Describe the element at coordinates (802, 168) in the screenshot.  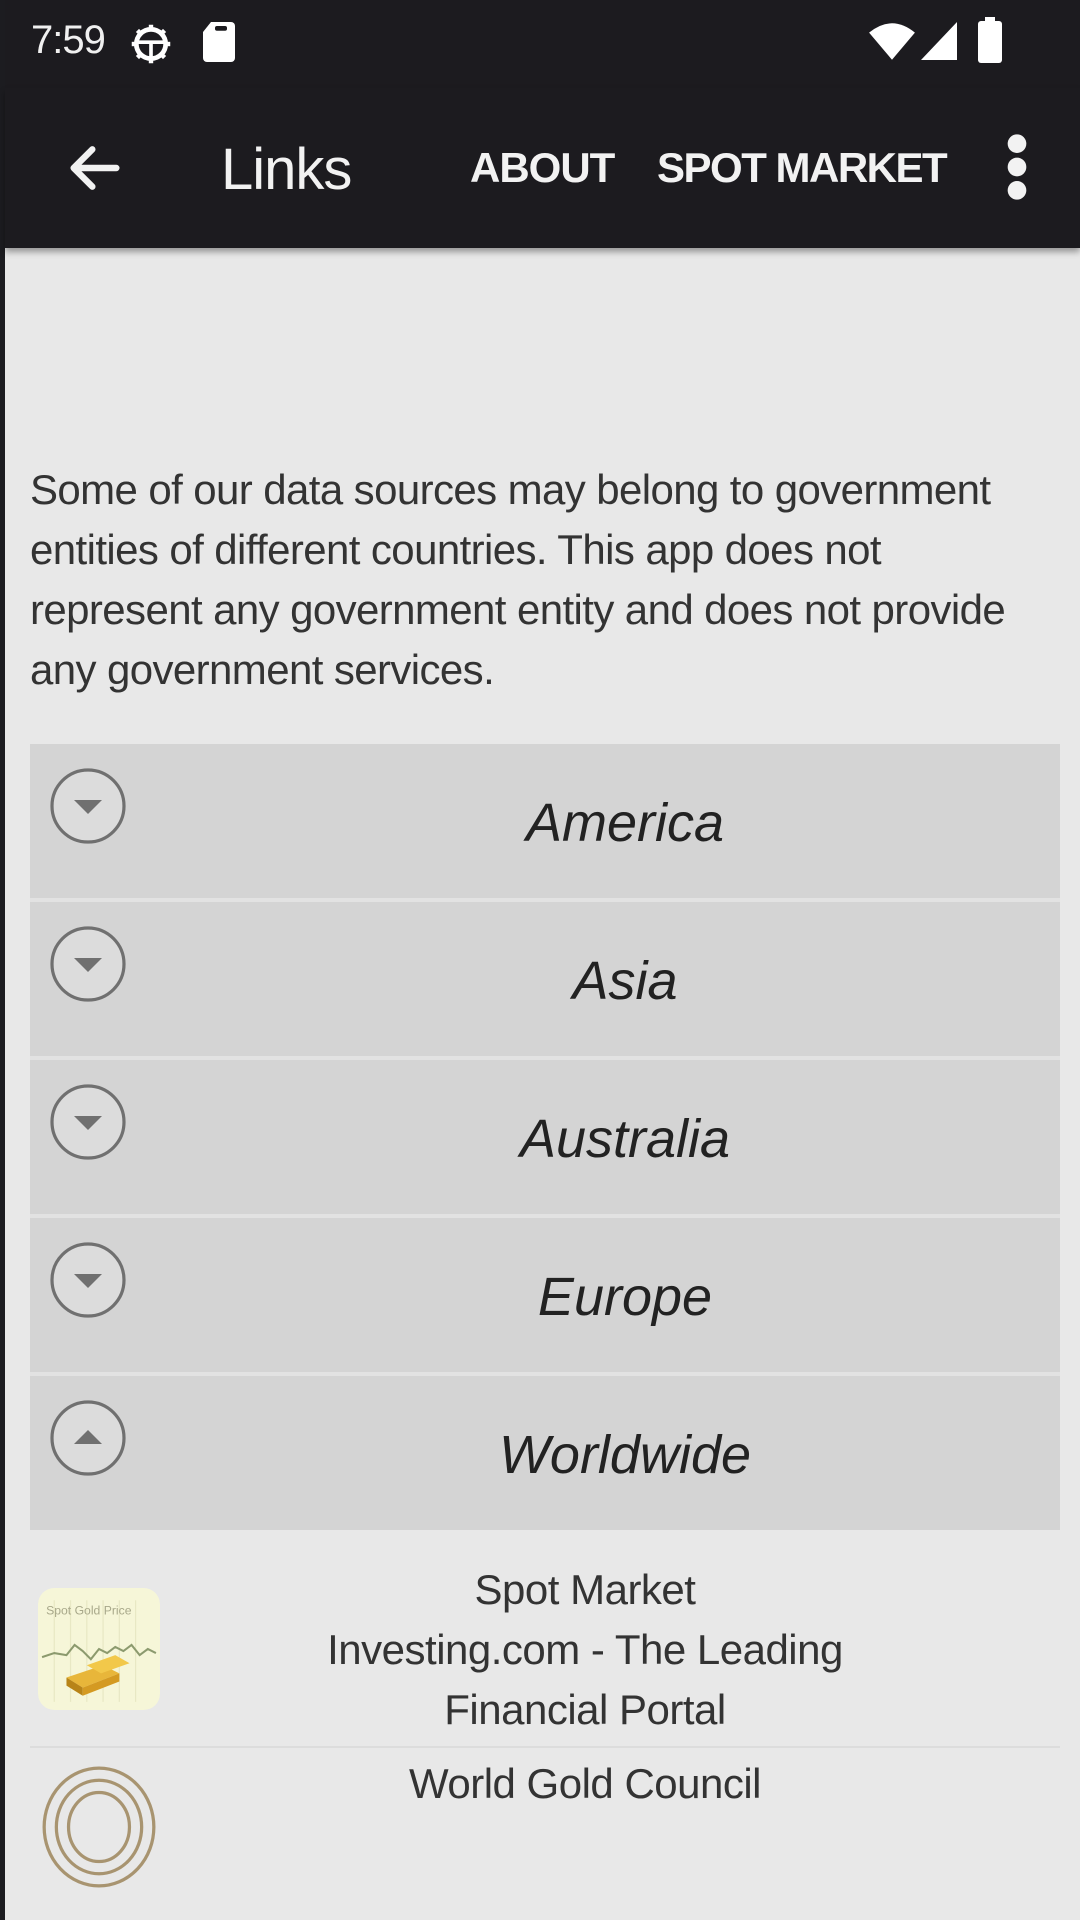
I see `spot-market-button: SPOT MARKET` at that location.